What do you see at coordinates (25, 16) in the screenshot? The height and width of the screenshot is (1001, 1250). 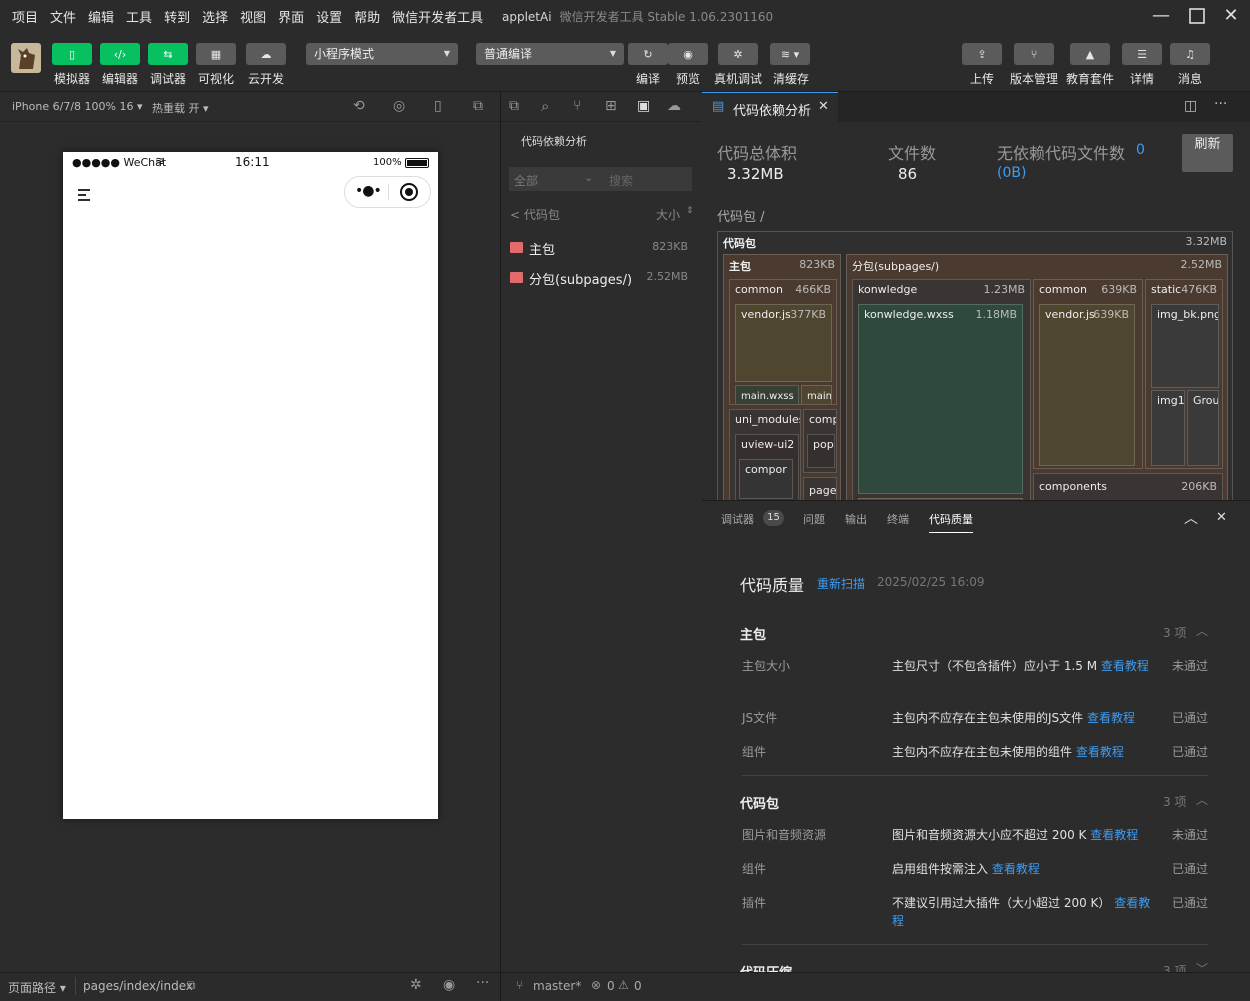 I see `menu-project: 项目` at bounding box center [25, 16].